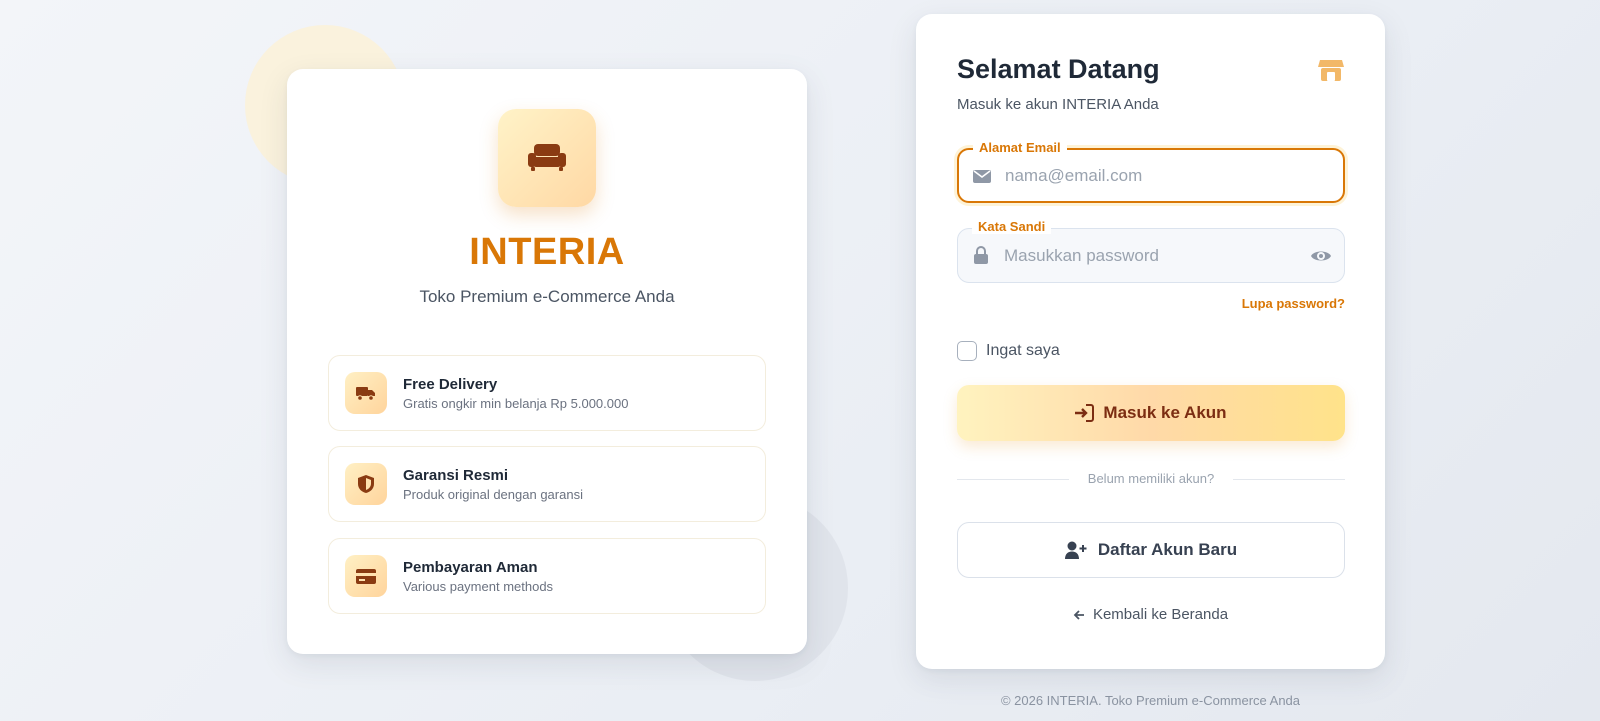 The width and height of the screenshot is (1600, 721). I want to click on brand-logo, so click(547, 158).